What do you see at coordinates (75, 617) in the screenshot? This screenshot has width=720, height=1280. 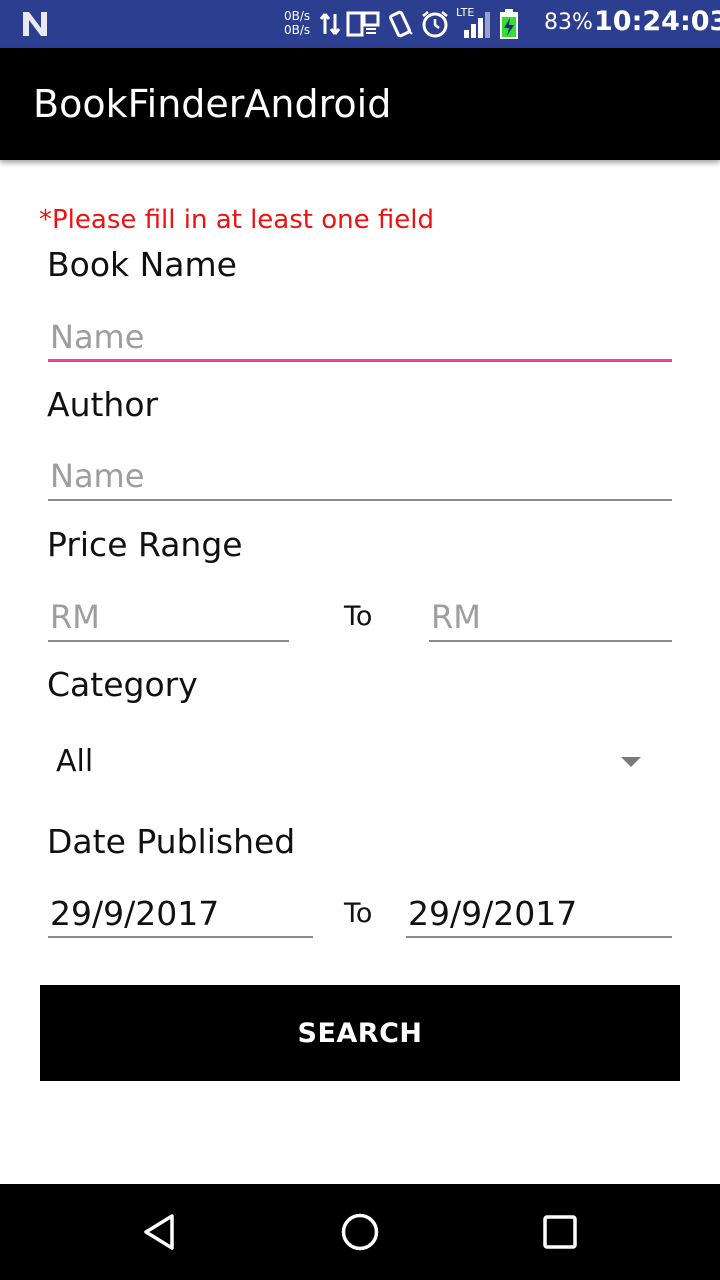 I see `price-min-placeholder: RM` at bounding box center [75, 617].